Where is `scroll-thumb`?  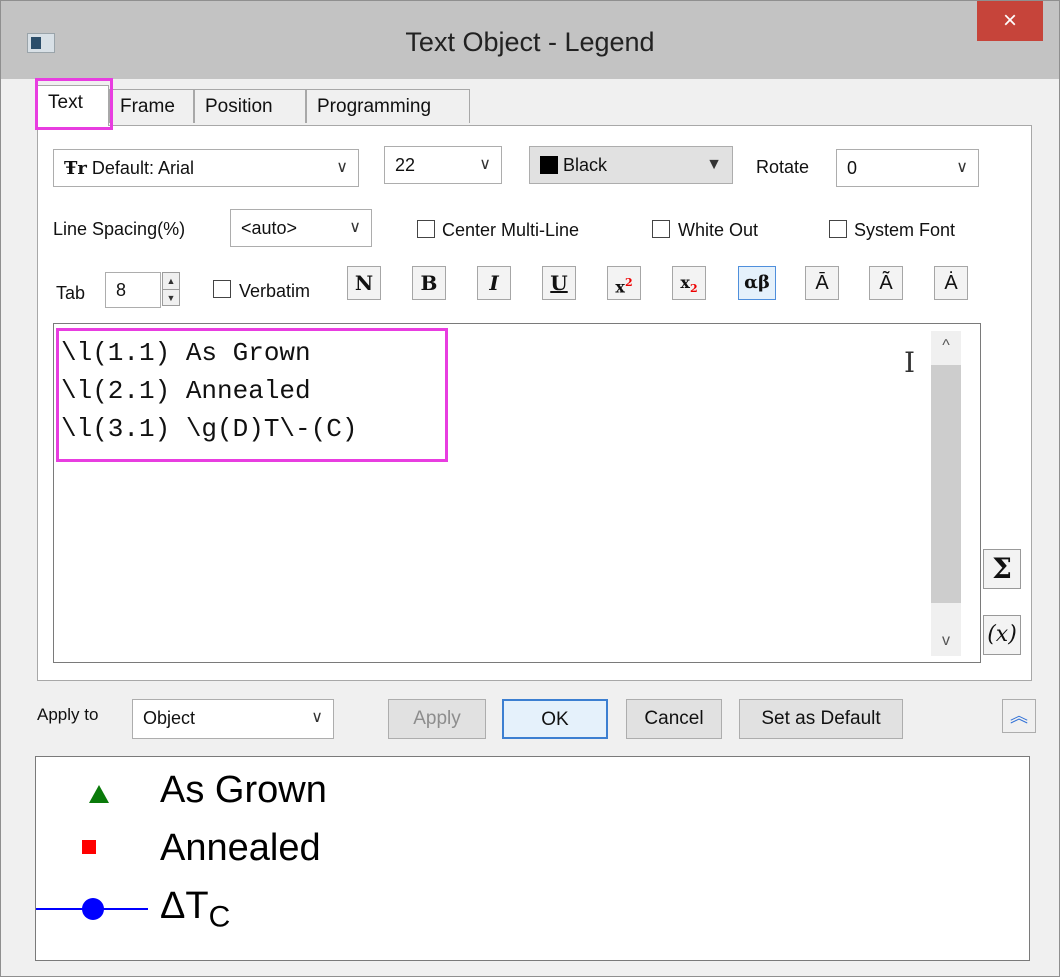
scroll-thumb is located at coordinates (946, 484).